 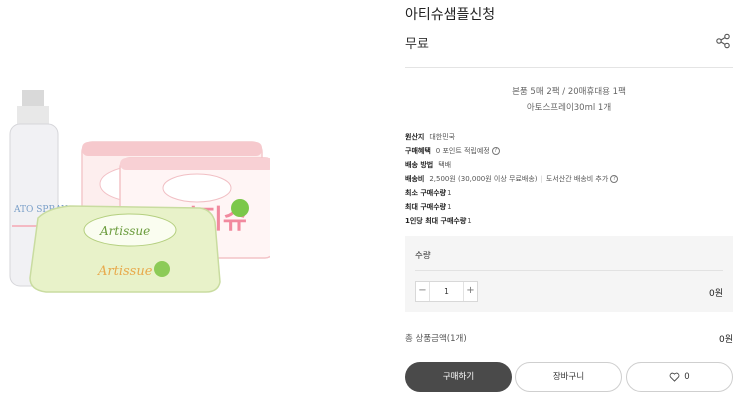 I want to click on max-qty-label: 최대 구매수량, so click(x=426, y=207).